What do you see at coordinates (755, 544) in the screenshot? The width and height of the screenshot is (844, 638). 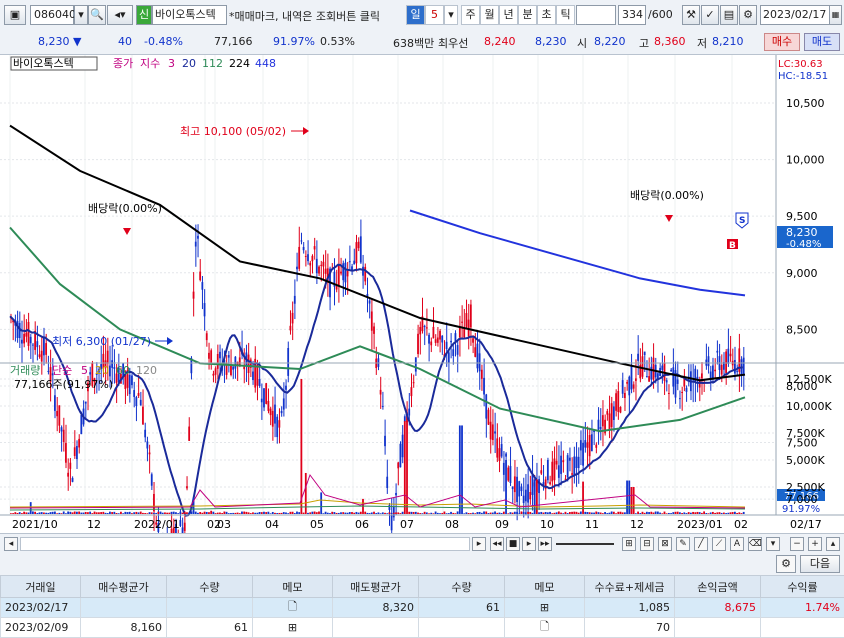 I see `erase-icon: ⌫` at bounding box center [755, 544].